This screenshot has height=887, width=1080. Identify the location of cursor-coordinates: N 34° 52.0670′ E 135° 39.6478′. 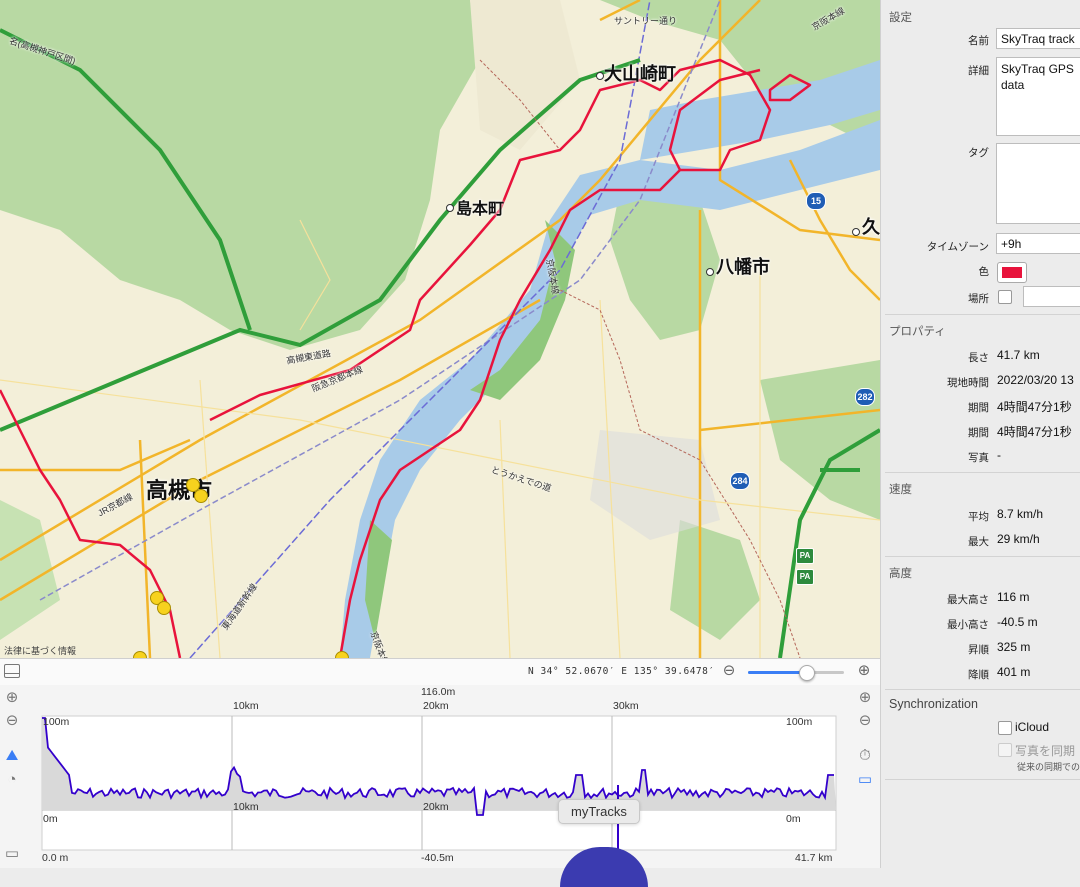
(621, 671).